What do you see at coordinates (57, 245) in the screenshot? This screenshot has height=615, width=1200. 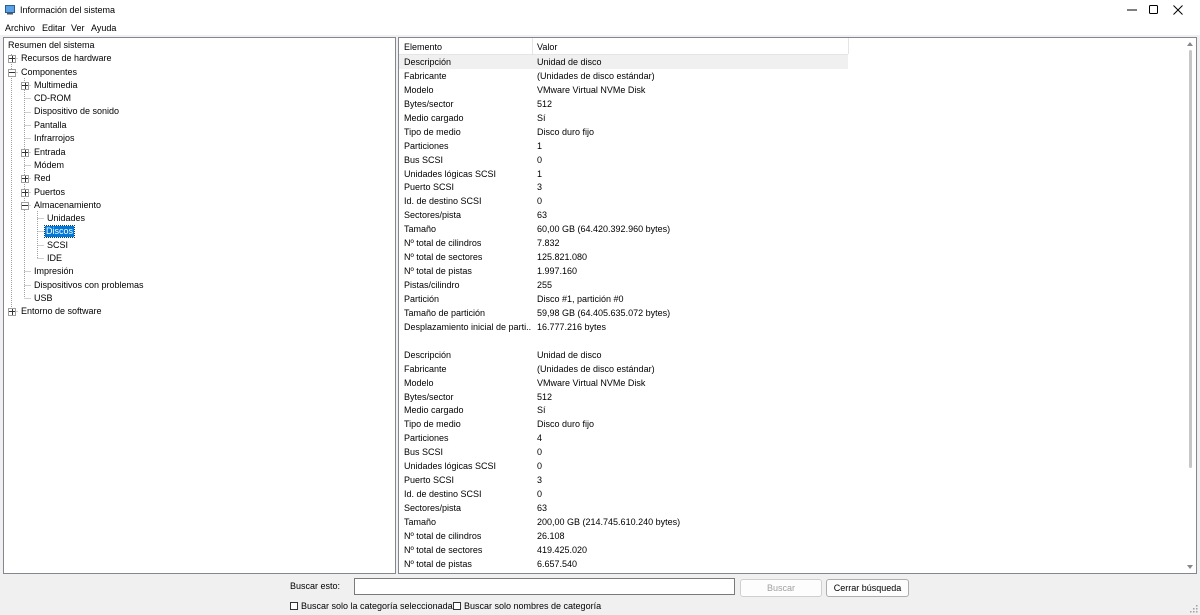 I see `tree-item-scsi: SCSI` at bounding box center [57, 245].